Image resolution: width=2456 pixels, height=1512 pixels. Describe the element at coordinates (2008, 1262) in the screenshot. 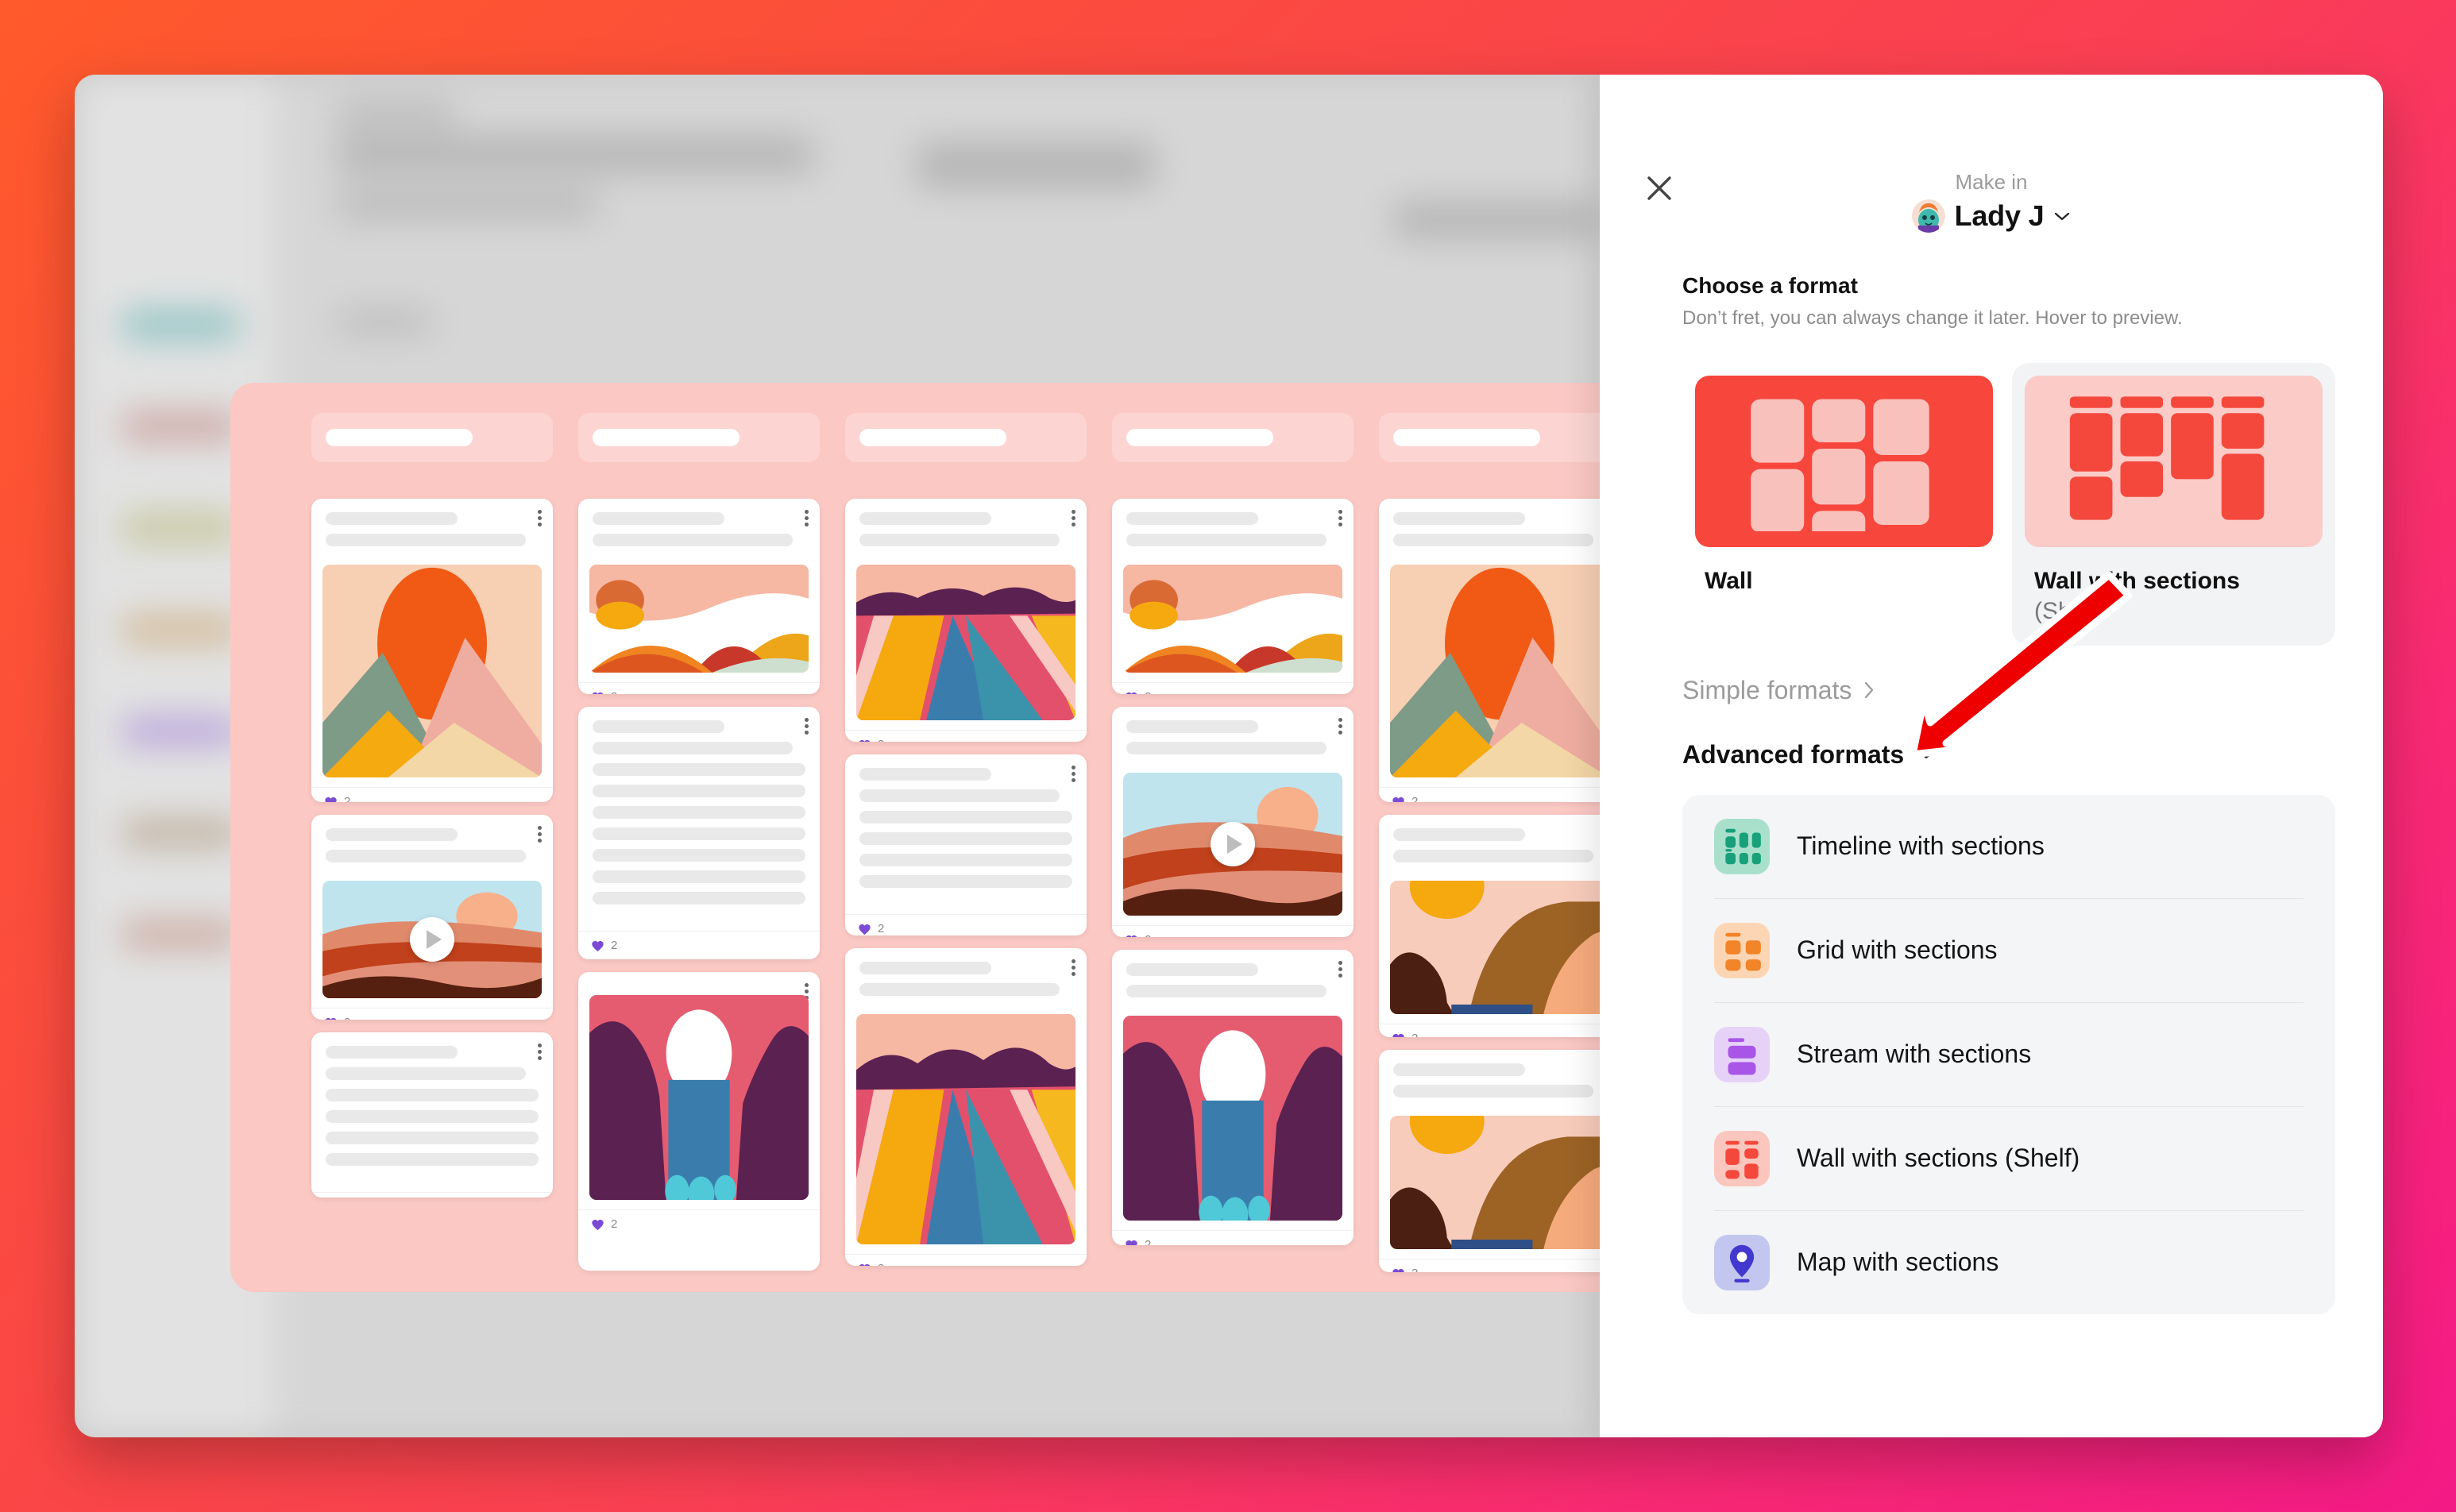

I see `advanced-format-item-map-with-sections: Map with sections` at that location.